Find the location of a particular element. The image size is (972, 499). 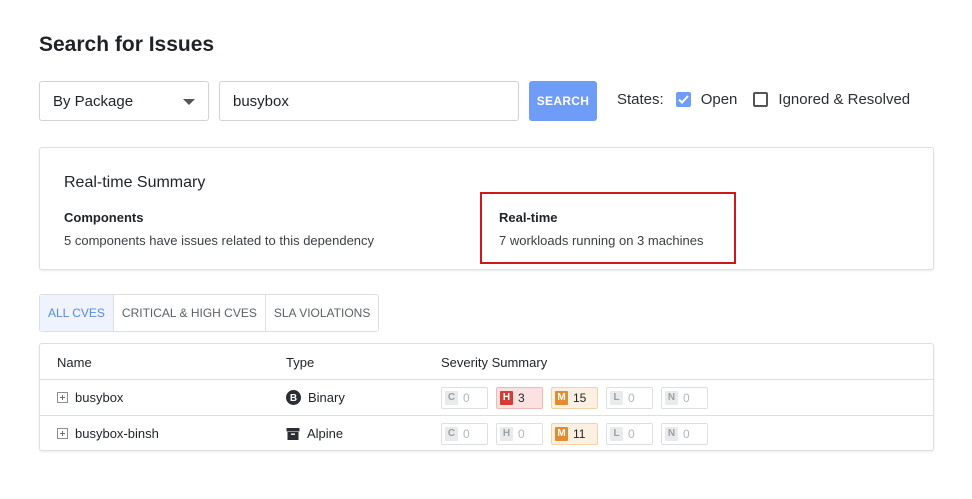

medium-count-badge: M 11 is located at coordinates (574, 433).